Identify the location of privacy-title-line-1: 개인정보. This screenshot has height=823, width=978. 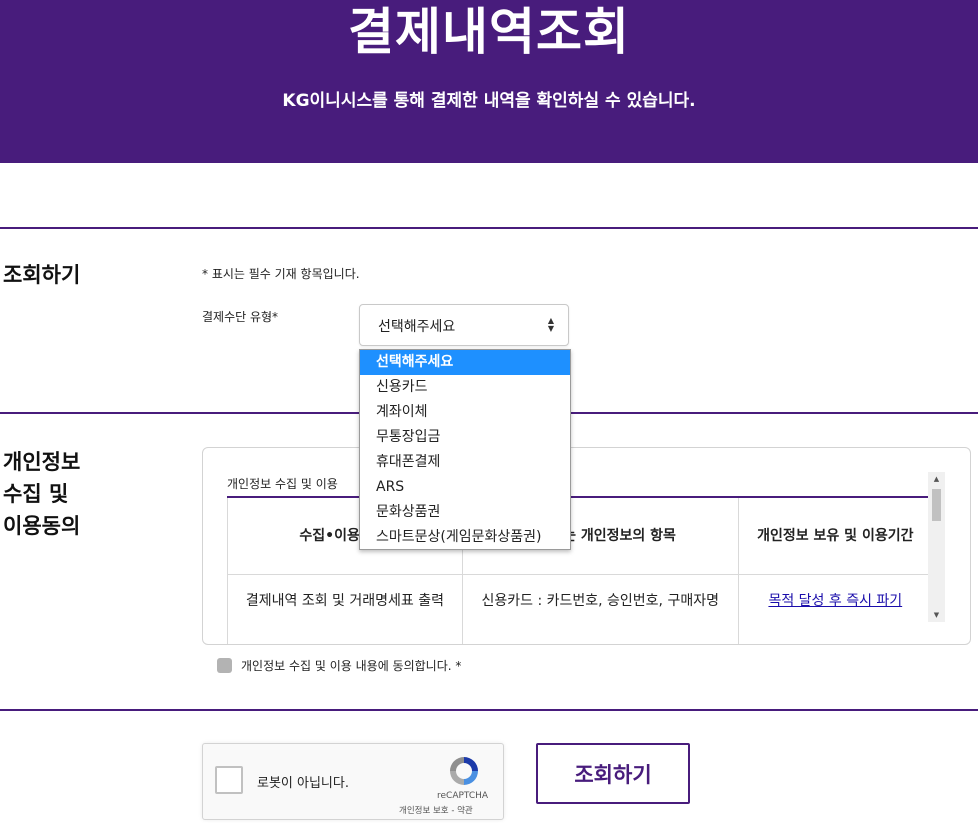
(42, 462).